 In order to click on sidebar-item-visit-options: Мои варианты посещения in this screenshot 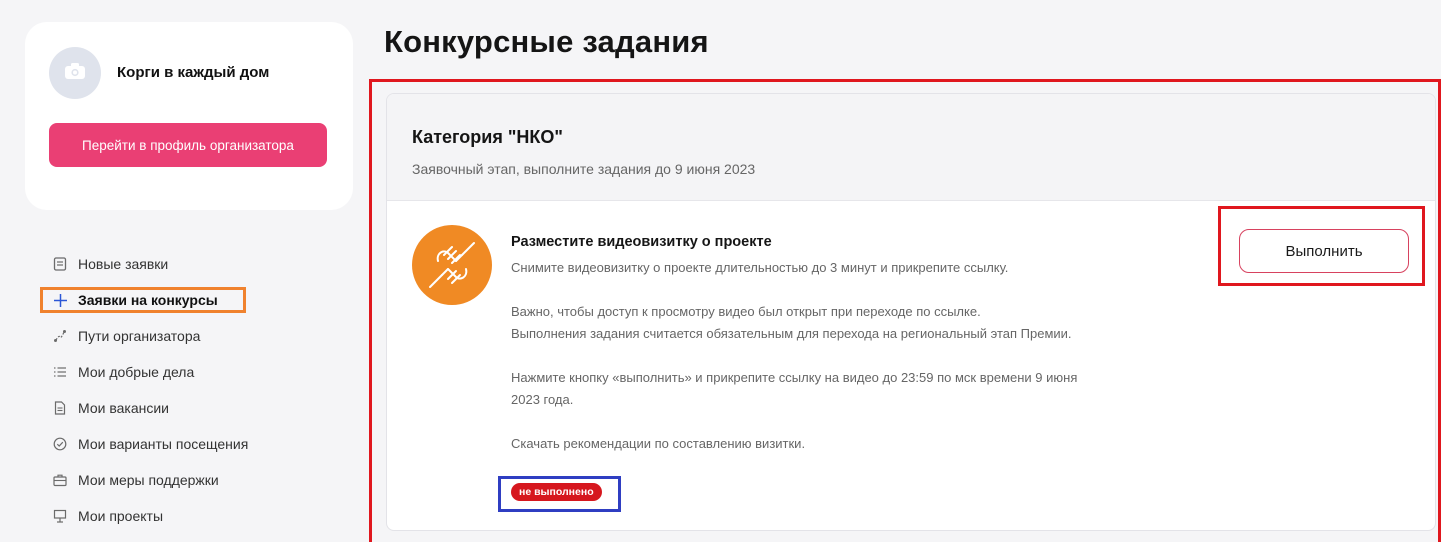, I will do `click(188, 444)`.